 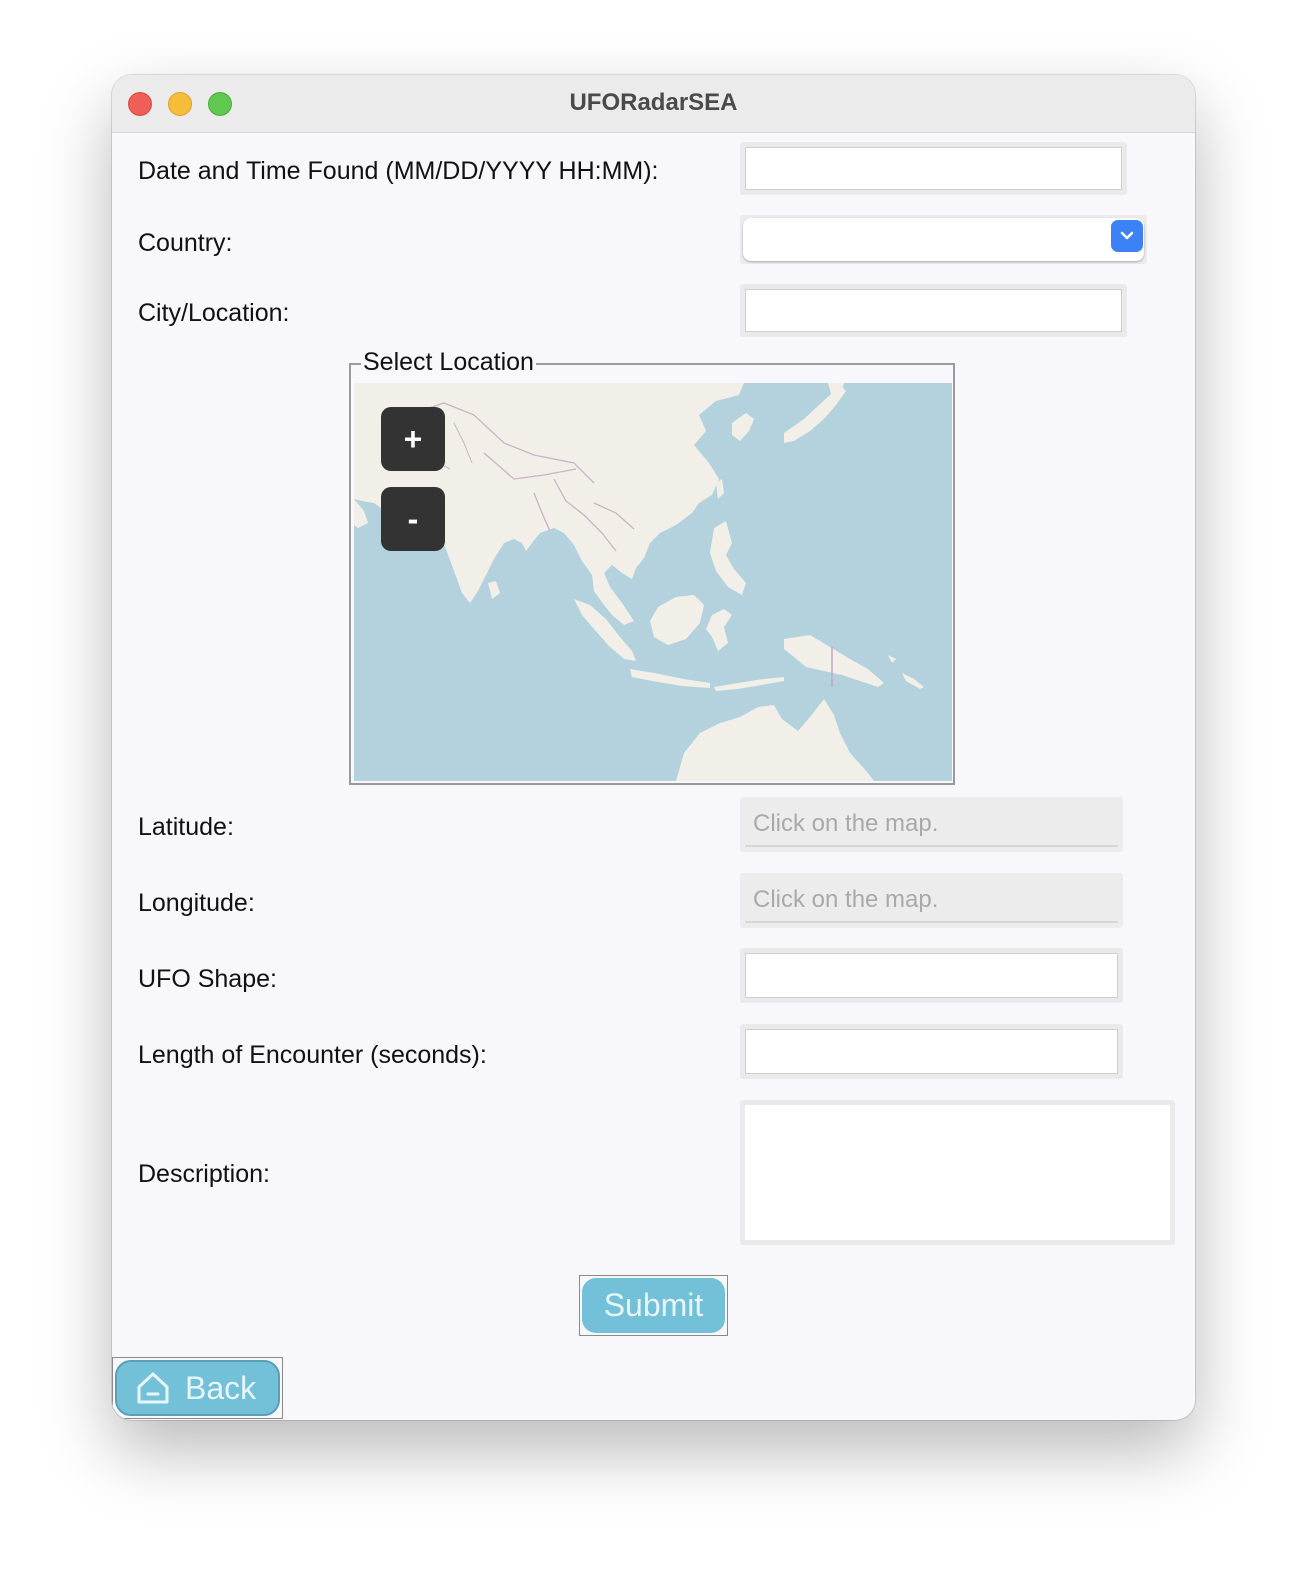 I want to click on back-button: Back, so click(x=197, y=1388).